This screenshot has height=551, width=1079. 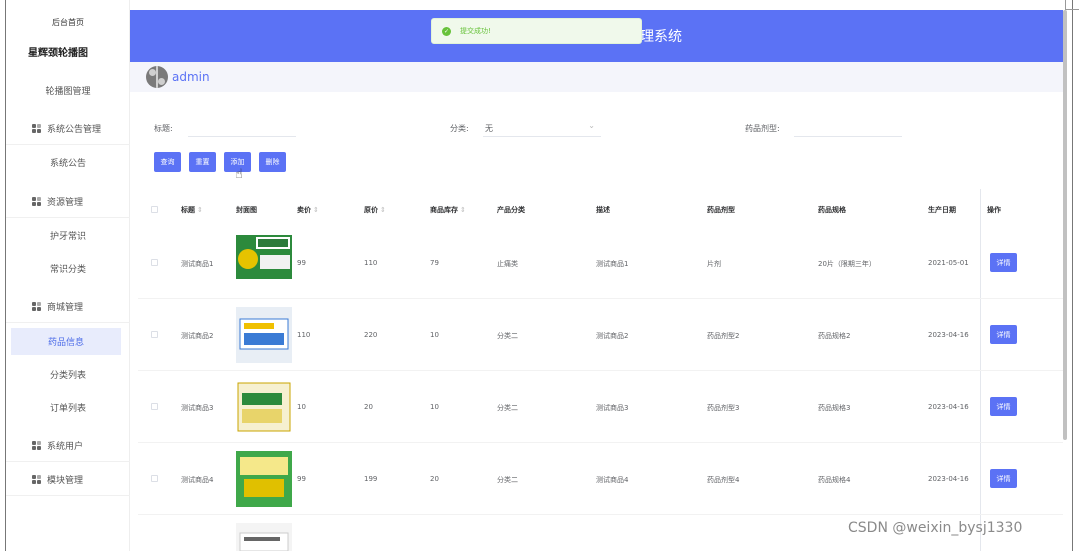 I want to click on sidebar-item-order-list: 订单列表, so click(x=68, y=407).